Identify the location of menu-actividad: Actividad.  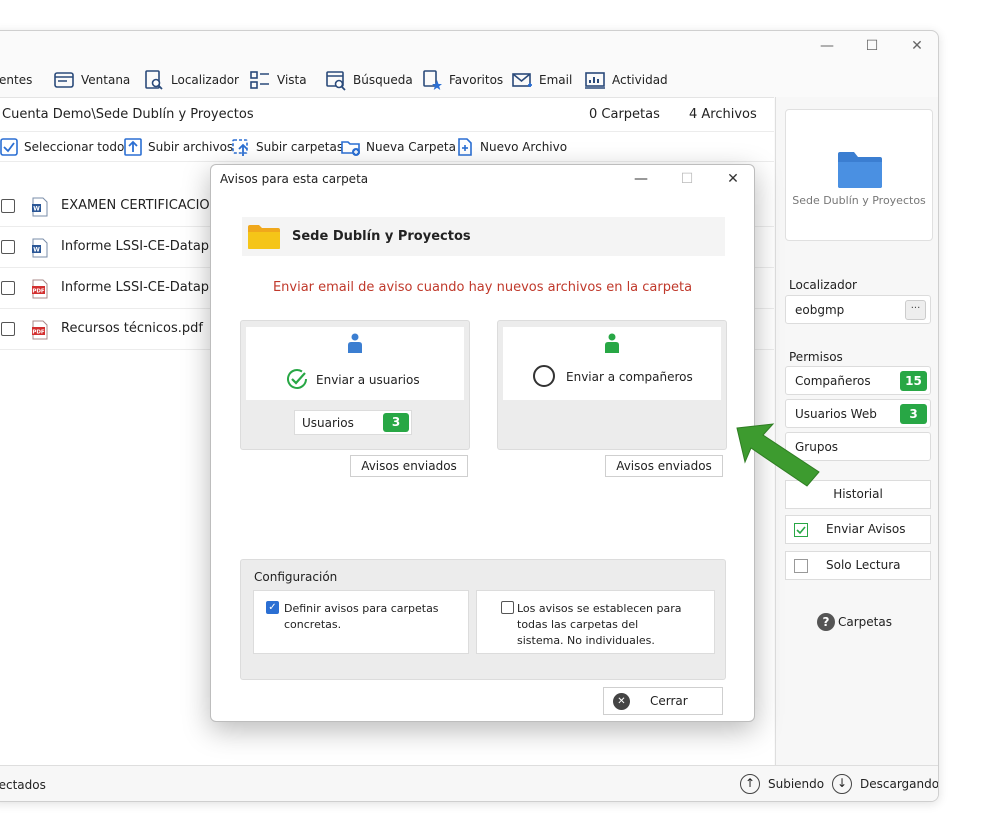
(626, 80).